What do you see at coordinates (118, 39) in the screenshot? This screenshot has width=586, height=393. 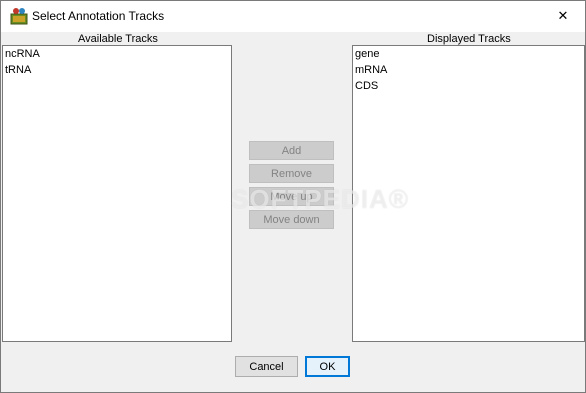 I see `available-tracks-label: Available Tracks` at bounding box center [118, 39].